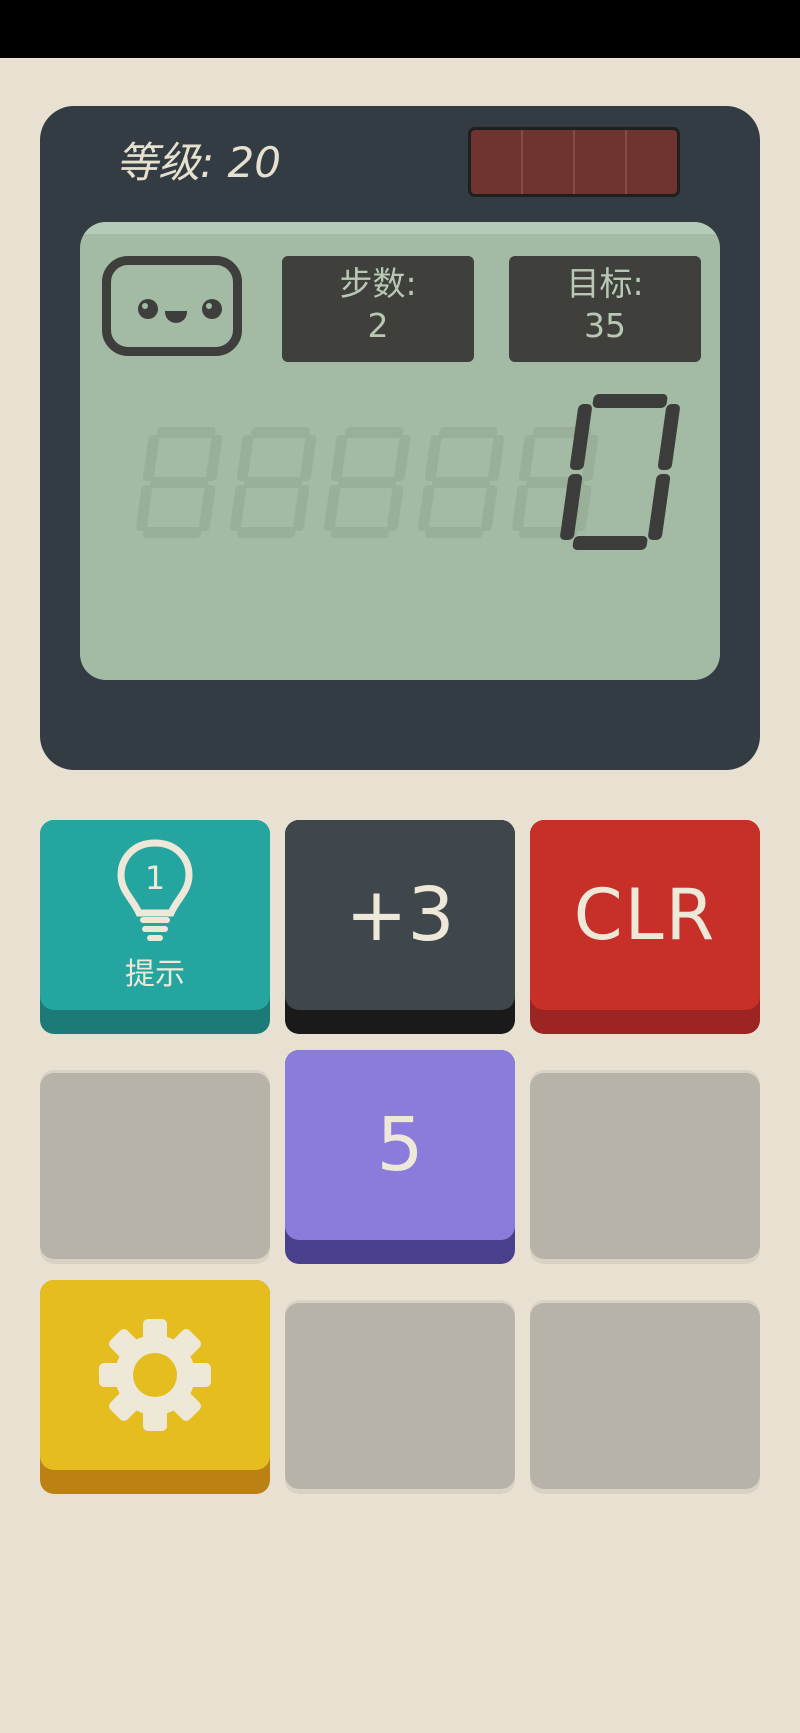 The height and width of the screenshot is (1733, 800). I want to click on level-label: 等级: 20, so click(198, 162).